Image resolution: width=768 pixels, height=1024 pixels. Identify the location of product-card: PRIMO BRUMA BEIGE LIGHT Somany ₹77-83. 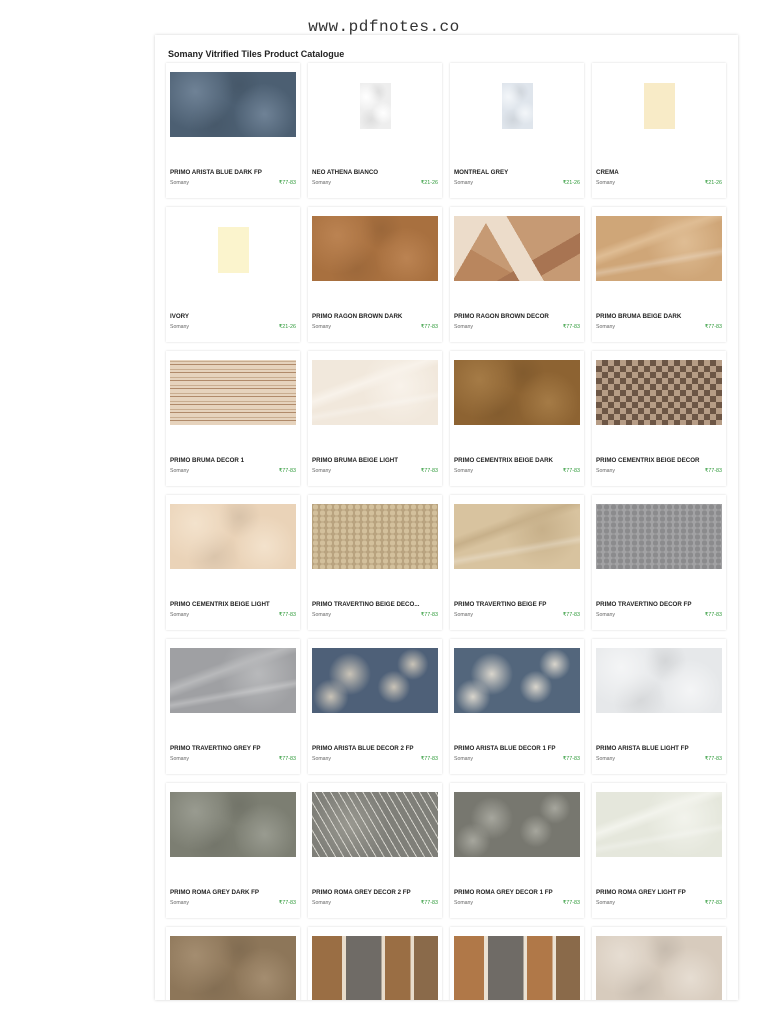
(375, 418).